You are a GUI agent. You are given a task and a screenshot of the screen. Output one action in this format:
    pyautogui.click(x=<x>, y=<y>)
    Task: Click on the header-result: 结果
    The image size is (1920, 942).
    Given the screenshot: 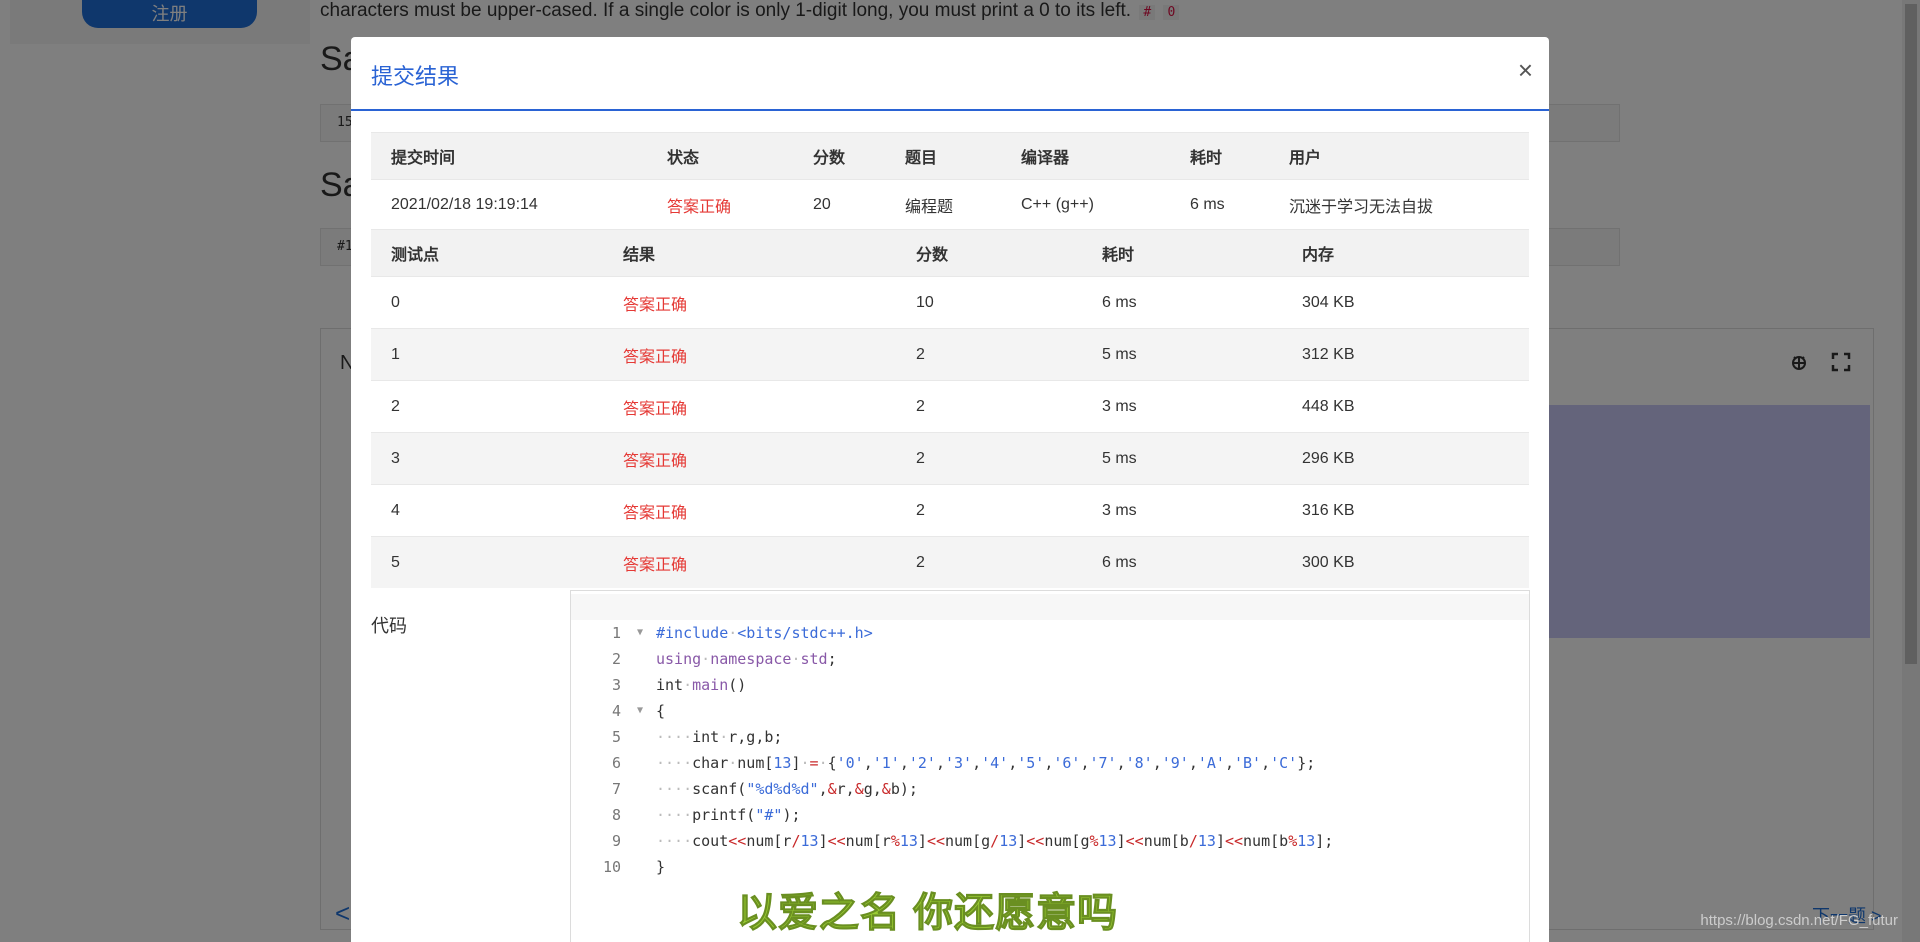 What is the action you would take?
    pyautogui.click(x=749, y=253)
    